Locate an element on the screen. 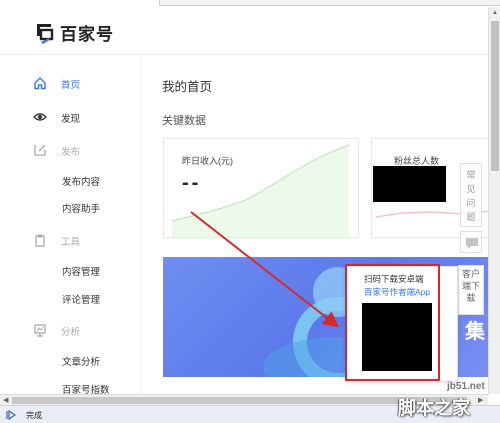 This screenshot has width=500, height=423. client-download-text: 客户 is located at coordinates (470, 274).